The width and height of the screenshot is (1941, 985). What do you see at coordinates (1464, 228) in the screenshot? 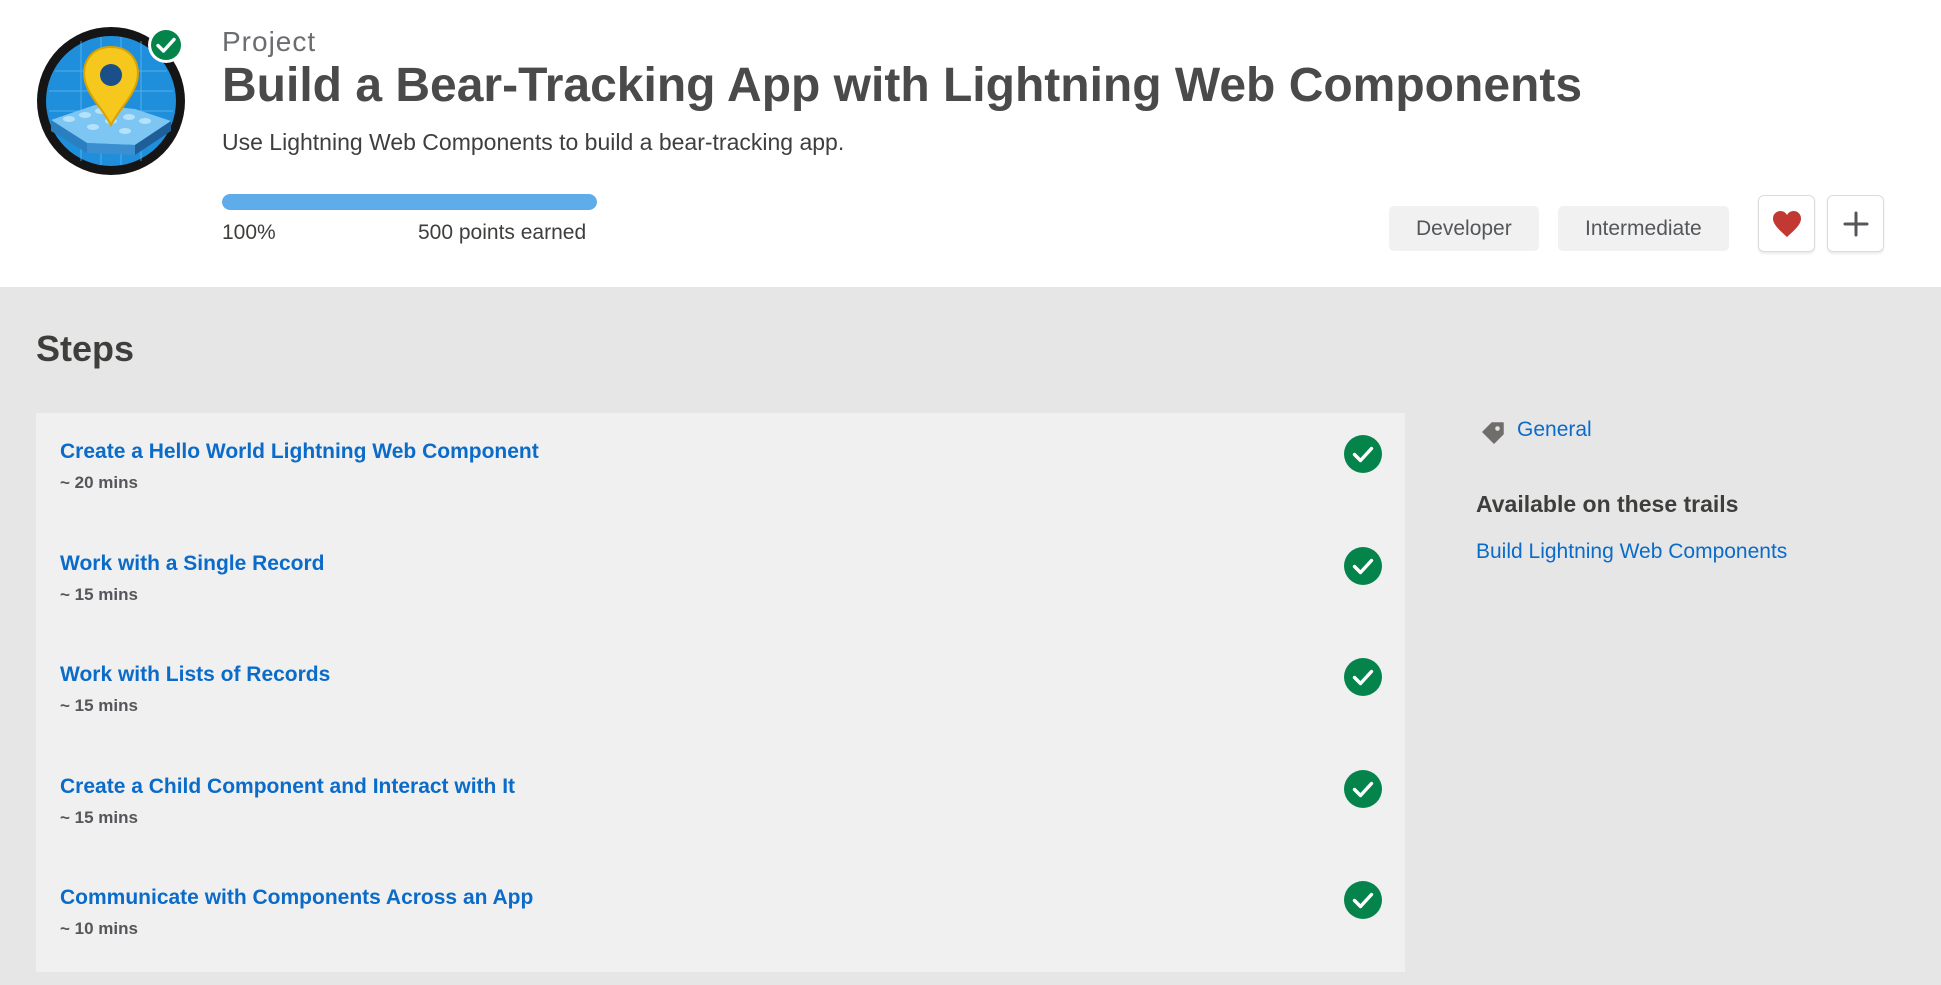
I see `role-tag: Developer` at bounding box center [1464, 228].